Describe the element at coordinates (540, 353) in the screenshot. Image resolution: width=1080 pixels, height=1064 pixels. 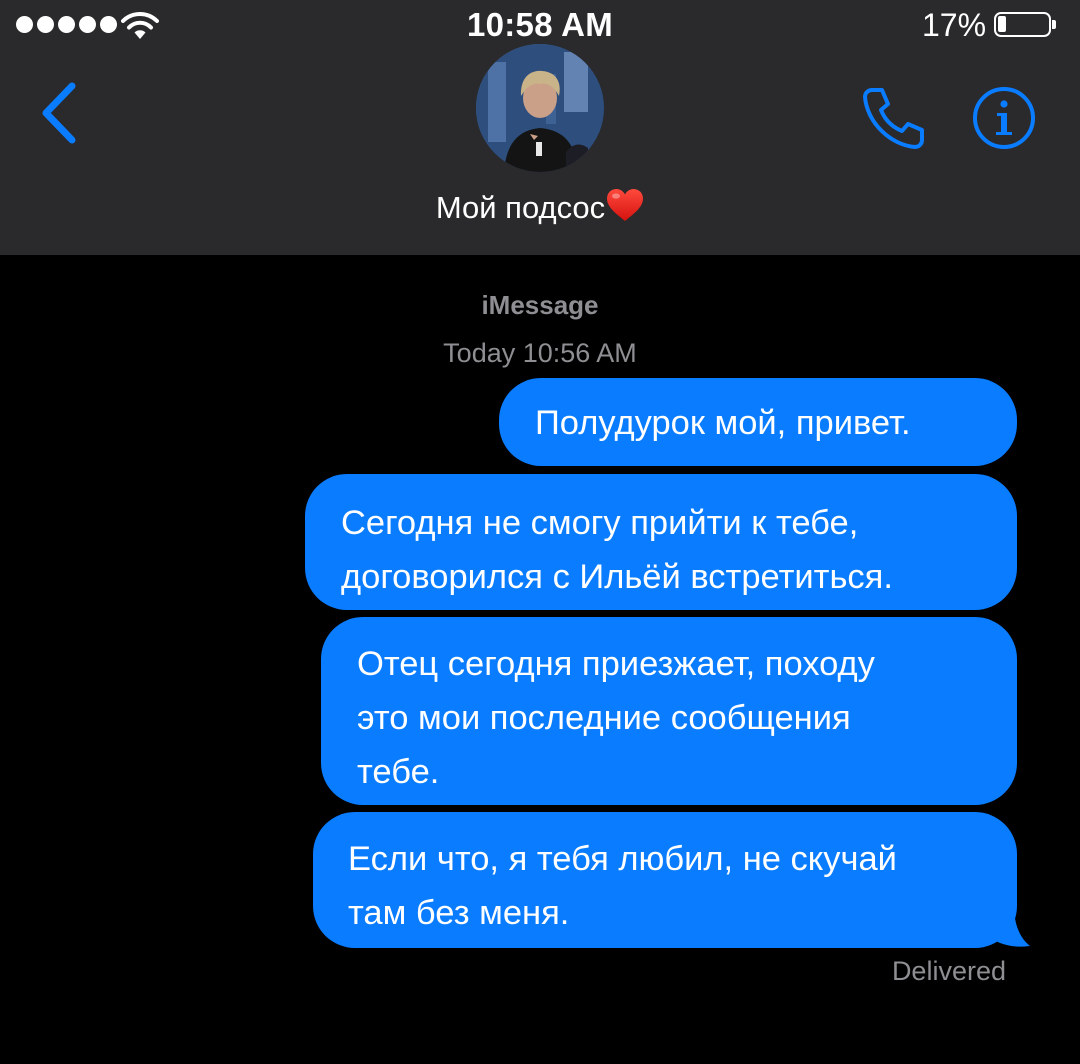
I see `message-timestamp: Today 10:56 AM` at that location.